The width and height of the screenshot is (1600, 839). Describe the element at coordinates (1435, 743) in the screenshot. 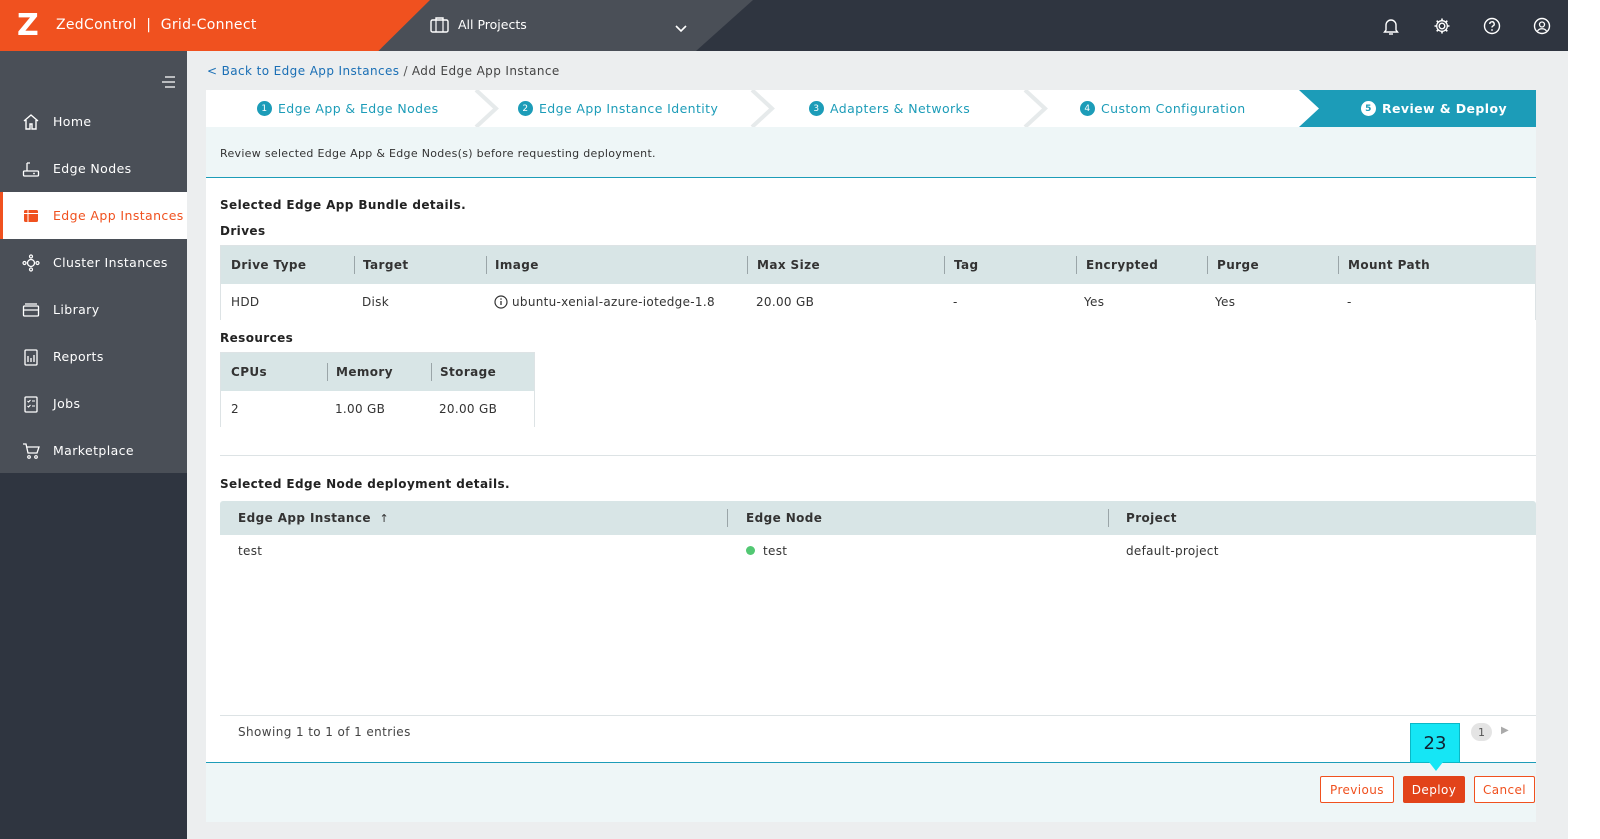

I see `step-callout-badge: 23` at that location.